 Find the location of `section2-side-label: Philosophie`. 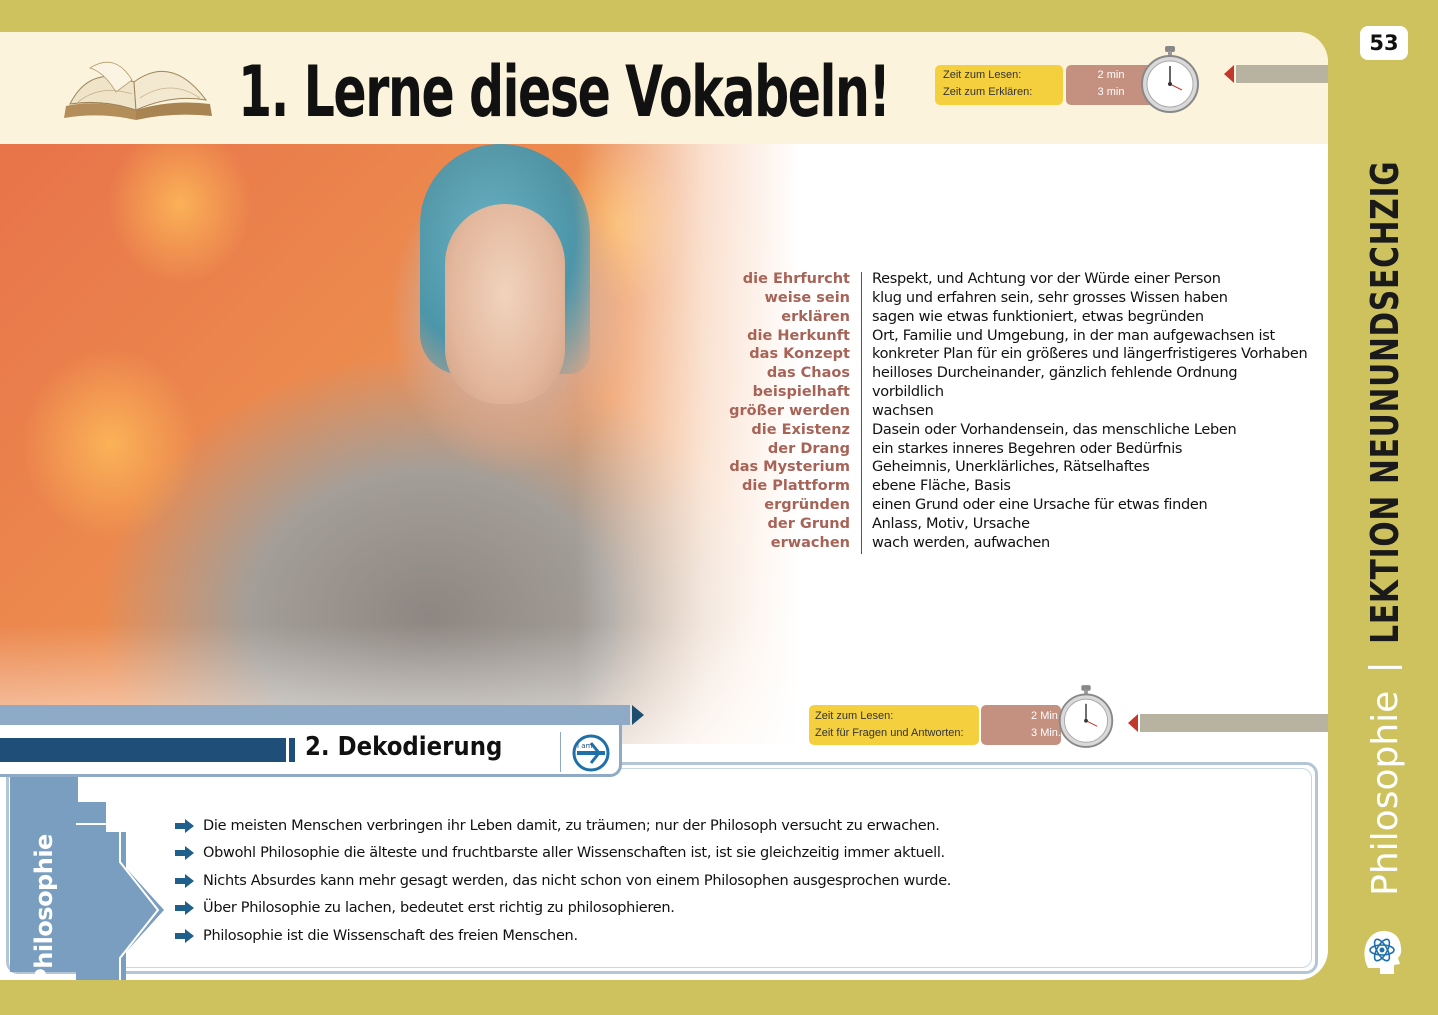

section2-side-label: Philosophie is located at coordinates (44, 907).